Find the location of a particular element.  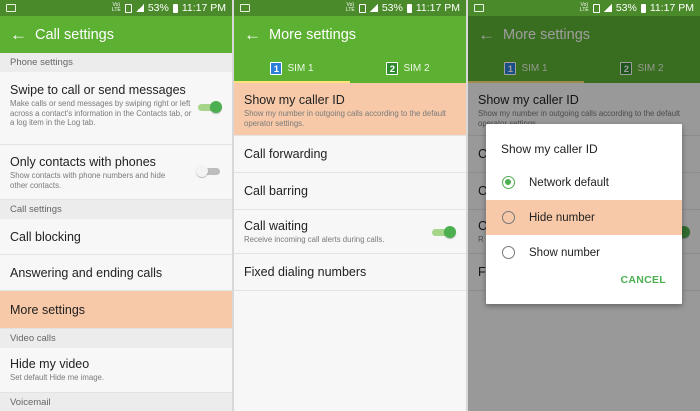

hide-video-title: Hide my video is located at coordinates (50, 364).